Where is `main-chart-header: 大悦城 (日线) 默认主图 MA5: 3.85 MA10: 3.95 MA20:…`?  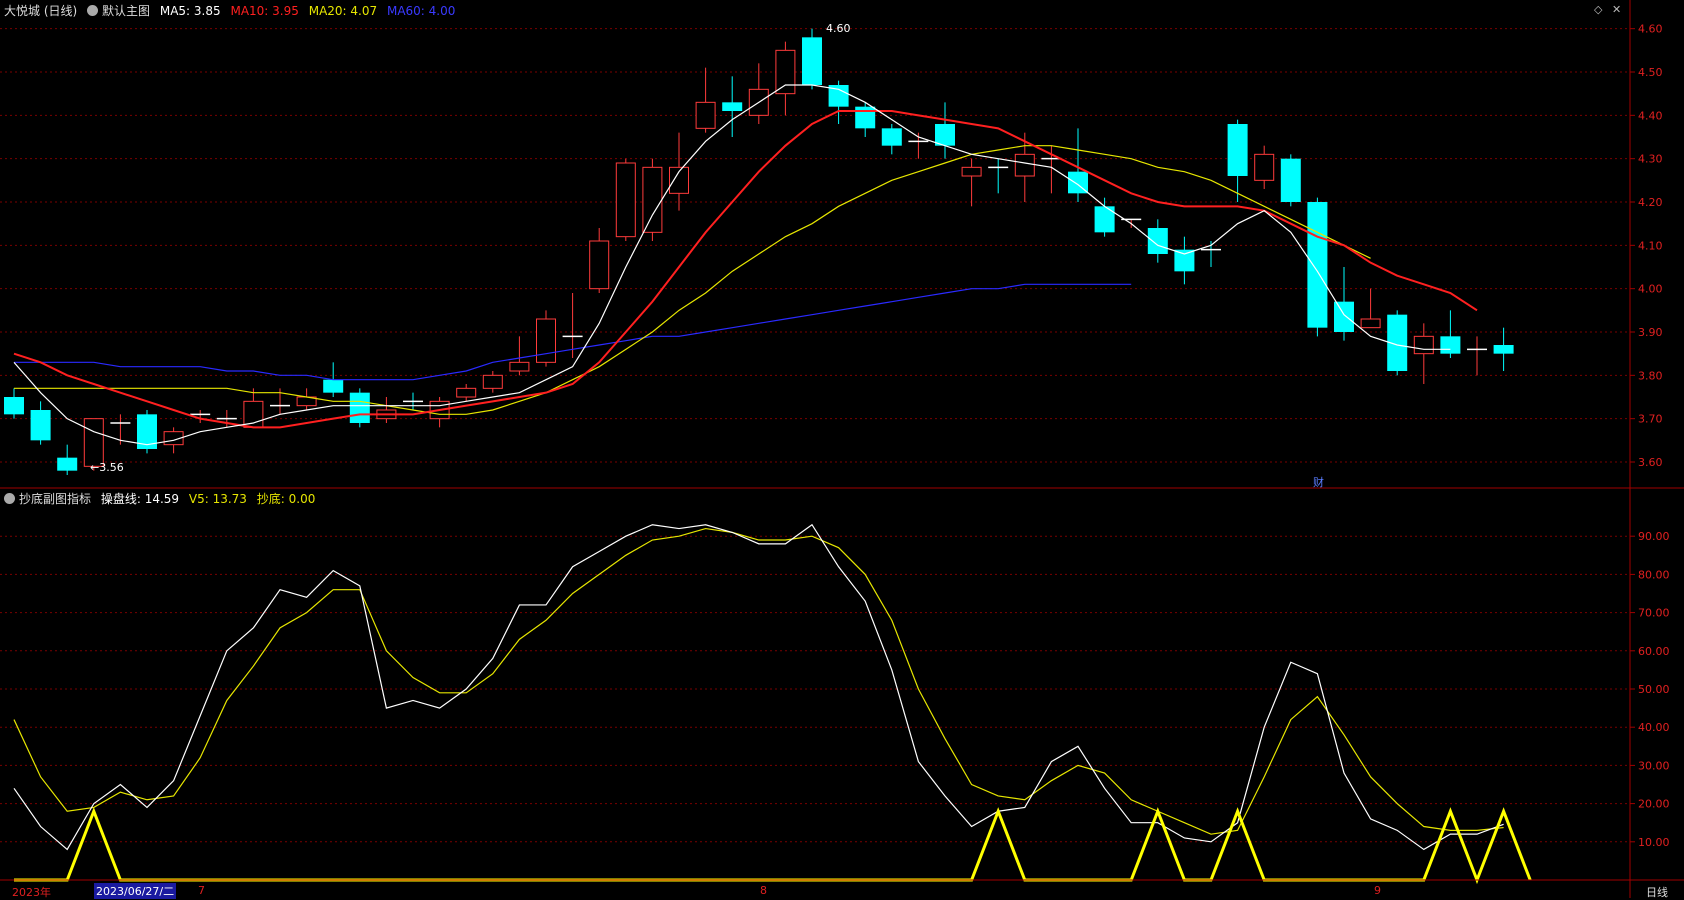
main-chart-header: 大悦城 (日线) 默认主图 MA5: 3.85 MA10: 3.95 MA20:… is located at coordinates (232, 10).